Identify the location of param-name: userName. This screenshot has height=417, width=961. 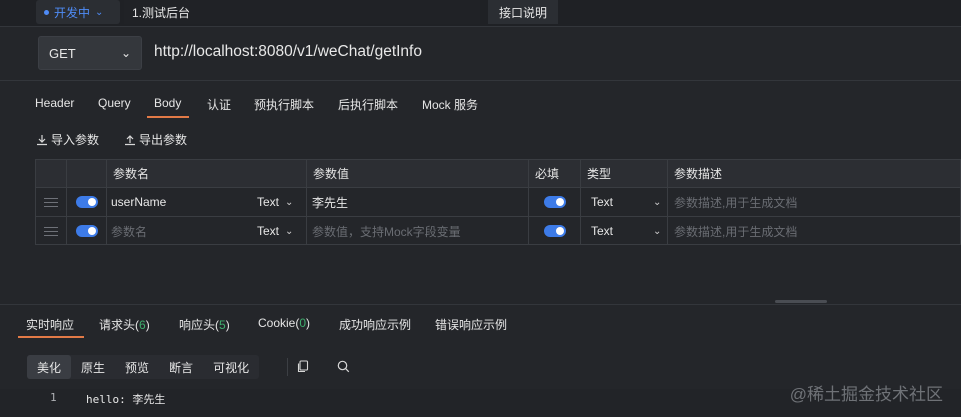
(139, 202).